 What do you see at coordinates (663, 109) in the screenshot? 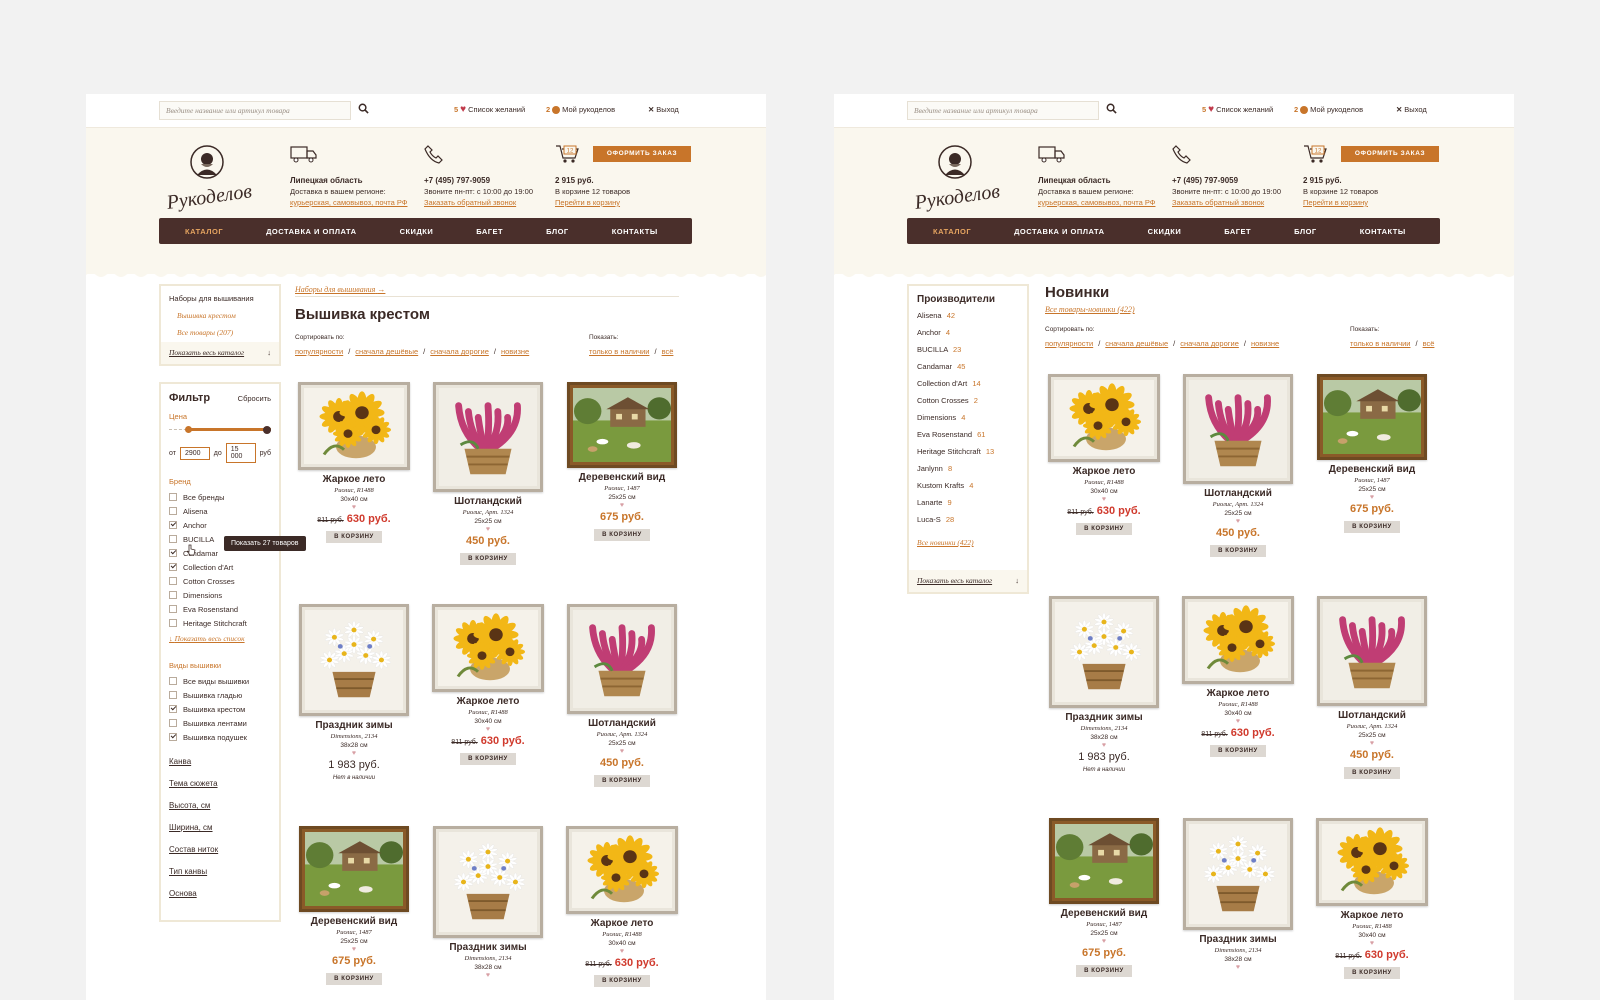
I see `logout-link: ✕ Выход` at bounding box center [663, 109].